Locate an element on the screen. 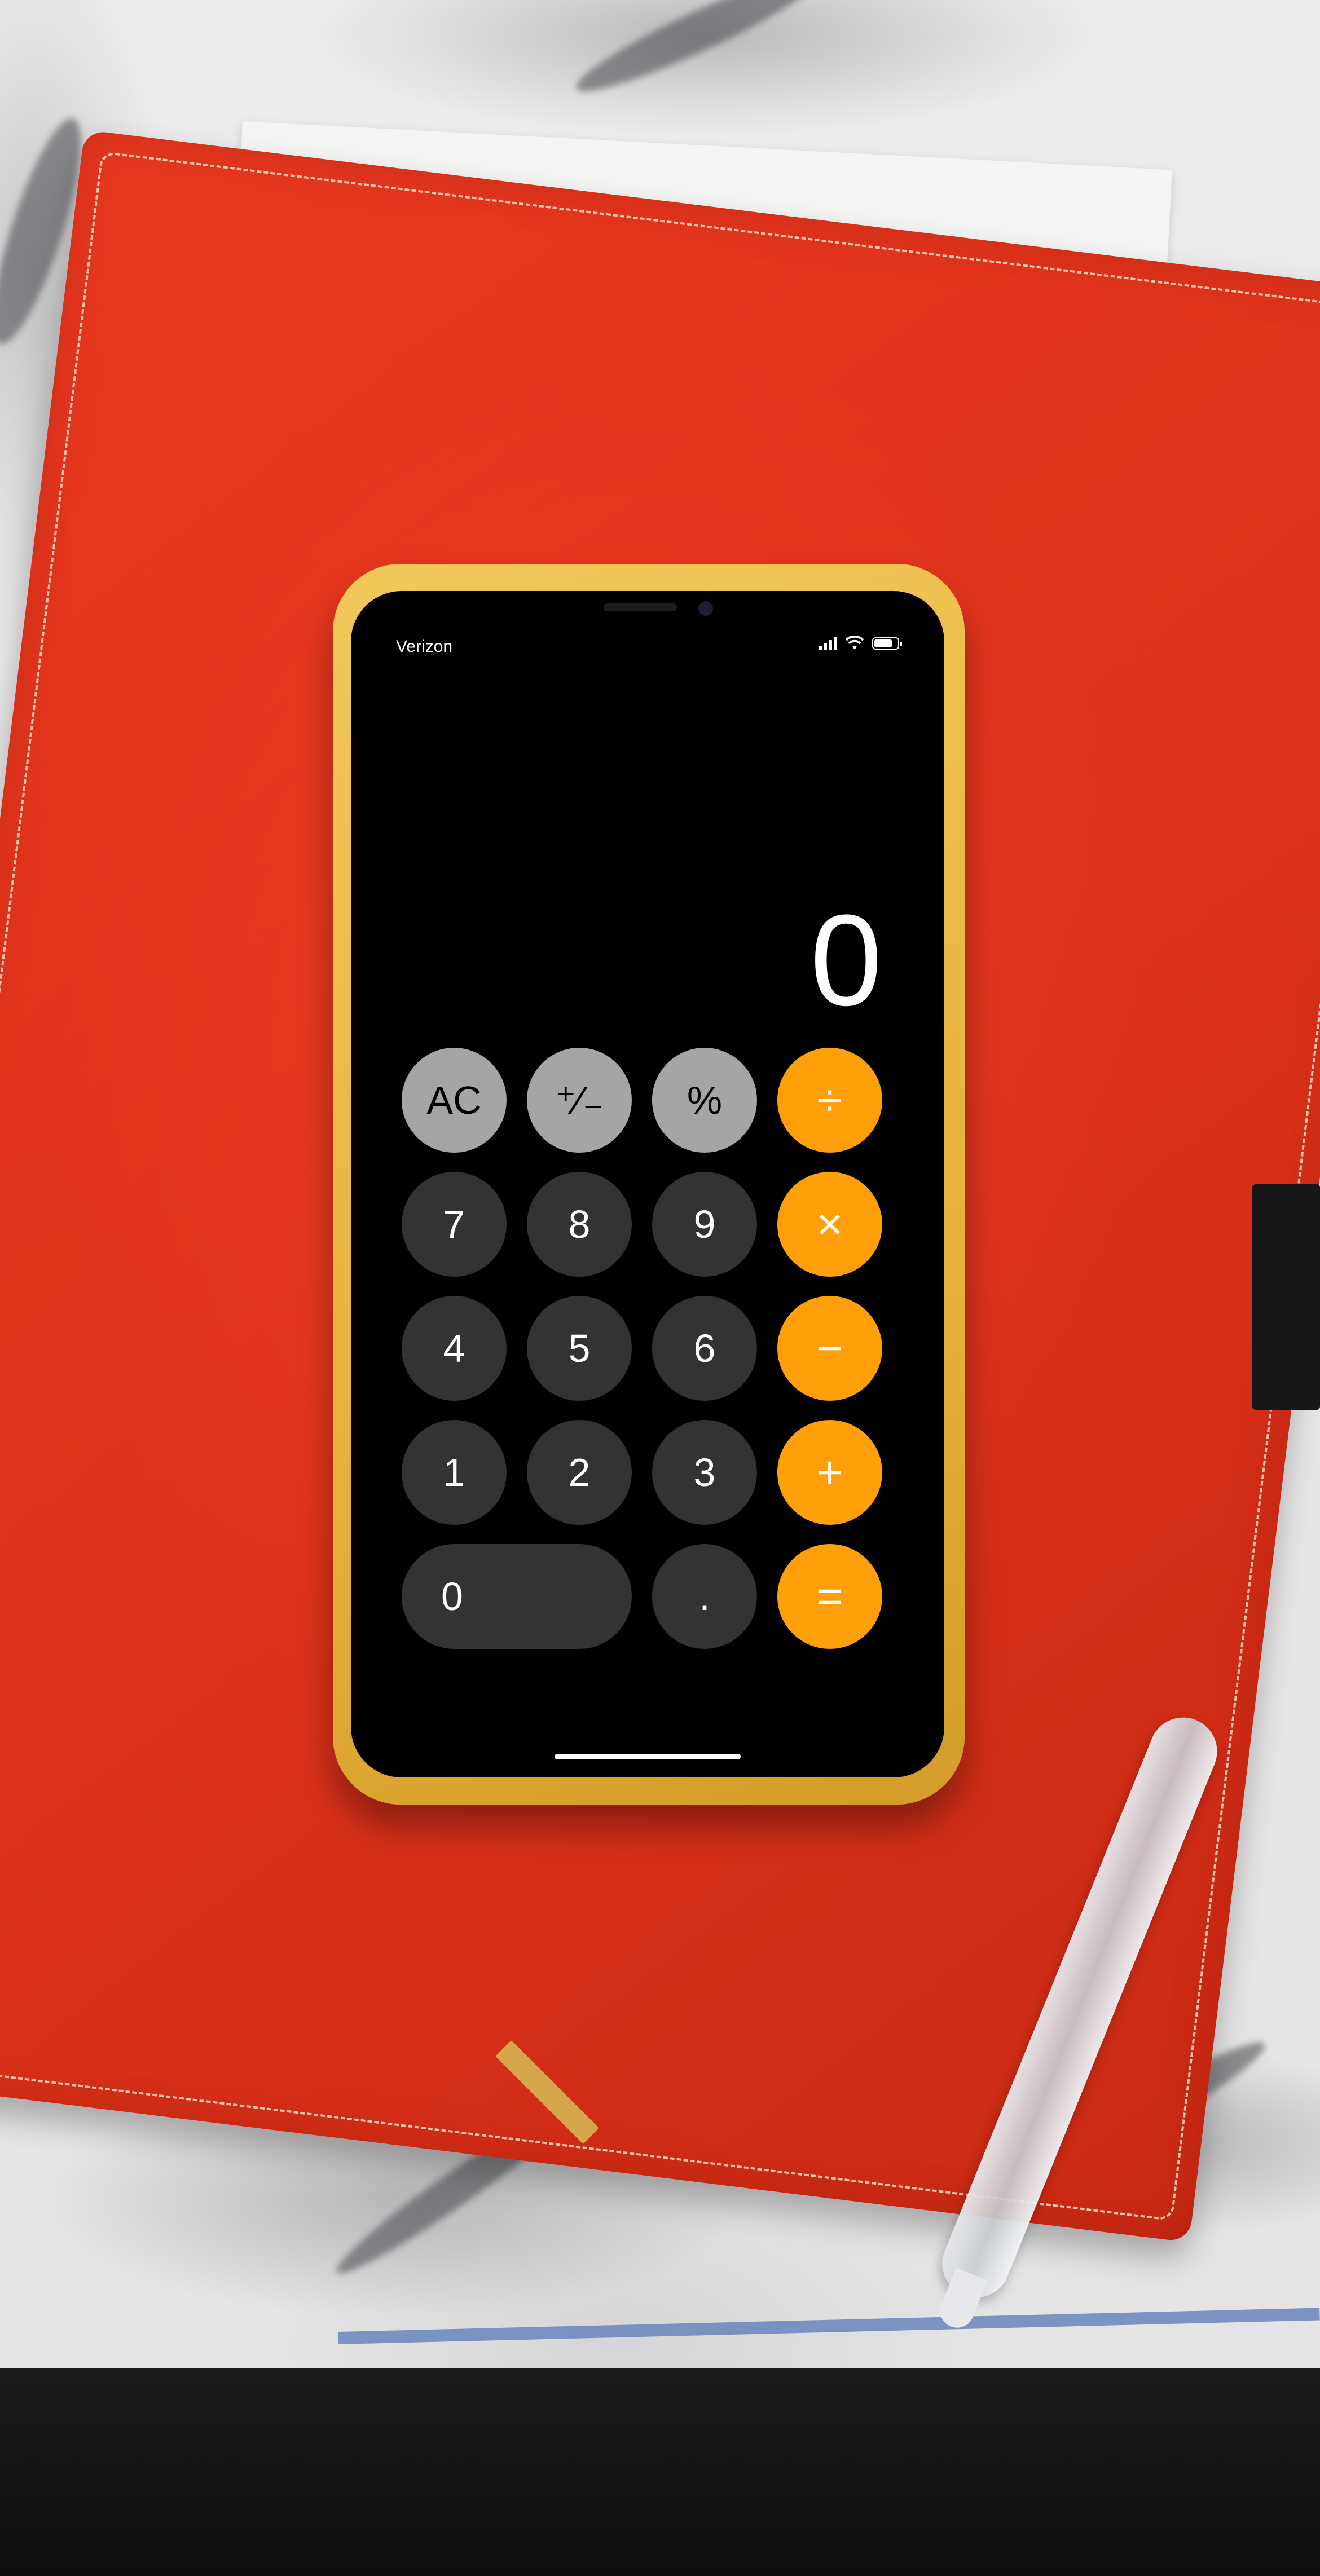 The height and width of the screenshot is (2576, 1320). home-indicator is located at coordinates (648, 1756).